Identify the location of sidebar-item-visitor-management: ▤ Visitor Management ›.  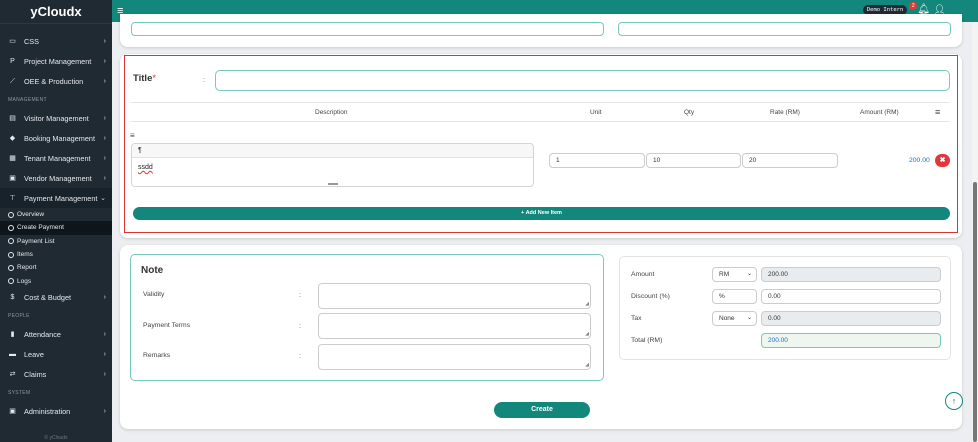
(56, 118).